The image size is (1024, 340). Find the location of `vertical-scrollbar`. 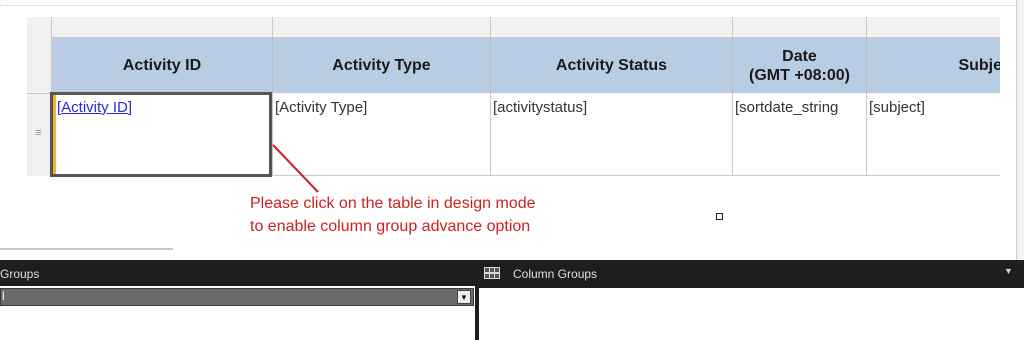

vertical-scrollbar is located at coordinates (1020, 130).